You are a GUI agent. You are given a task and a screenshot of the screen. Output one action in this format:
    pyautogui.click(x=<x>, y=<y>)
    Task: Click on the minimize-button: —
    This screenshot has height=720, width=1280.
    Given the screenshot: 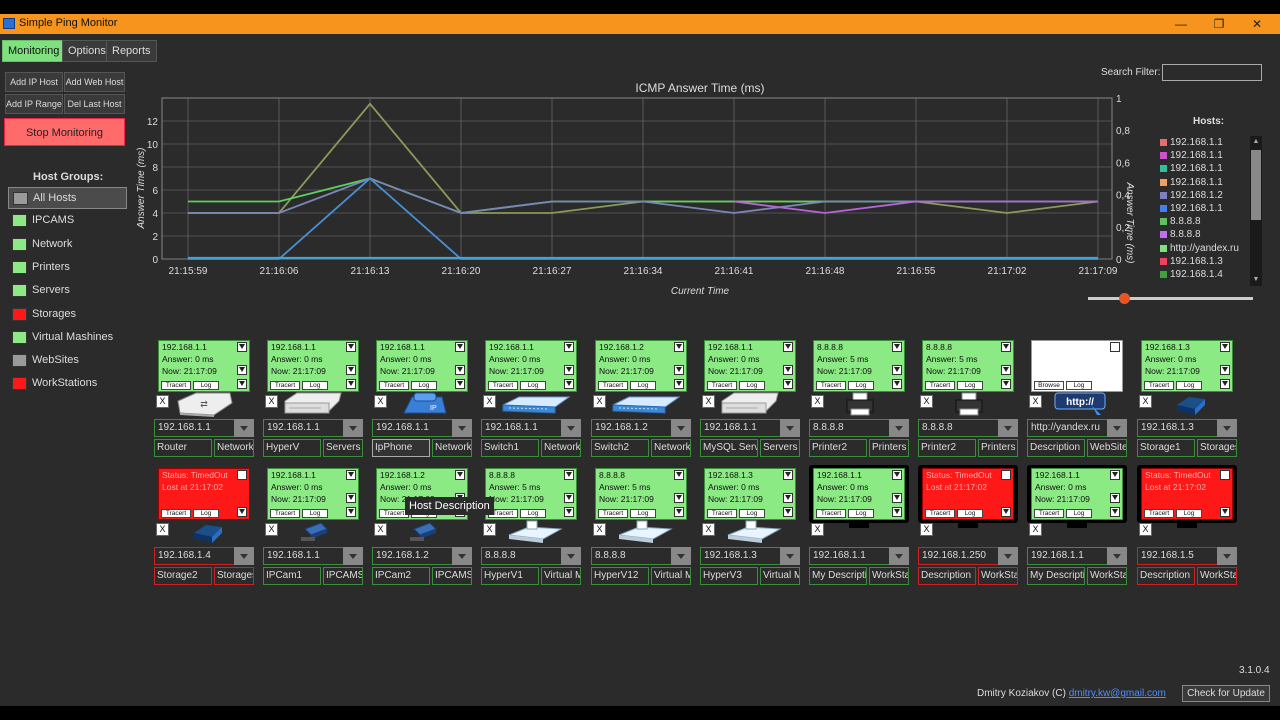 What is the action you would take?
    pyautogui.click(x=1181, y=24)
    